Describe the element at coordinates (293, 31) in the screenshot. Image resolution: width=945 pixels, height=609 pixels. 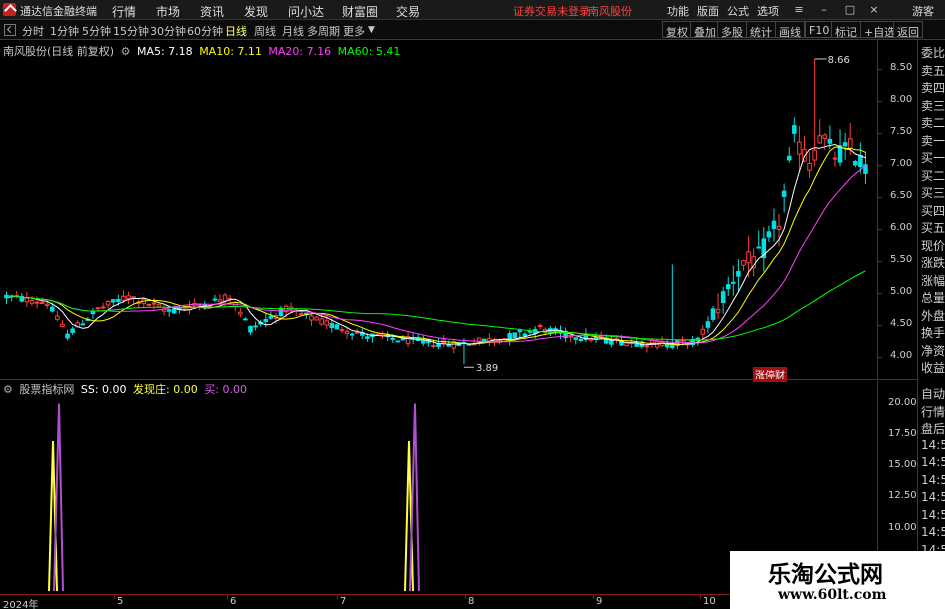
I see `period-monthly: 月线` at that location.